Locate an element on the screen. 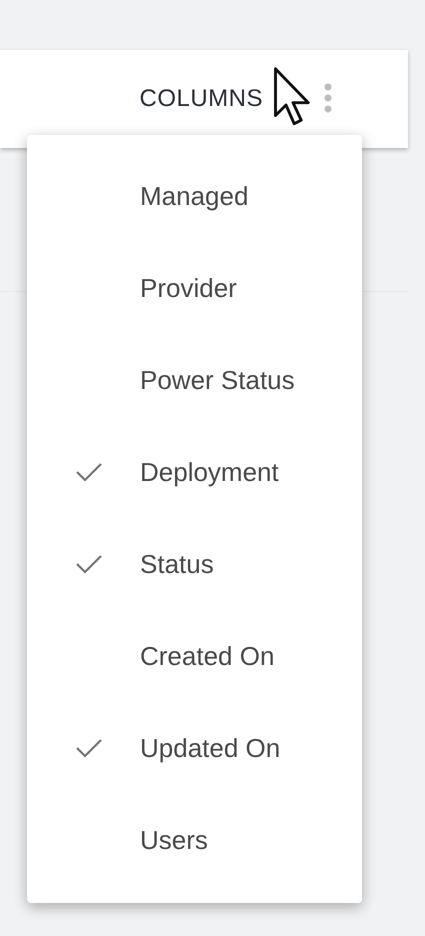  menu-item: Managed is located at coordinates (194, 196).